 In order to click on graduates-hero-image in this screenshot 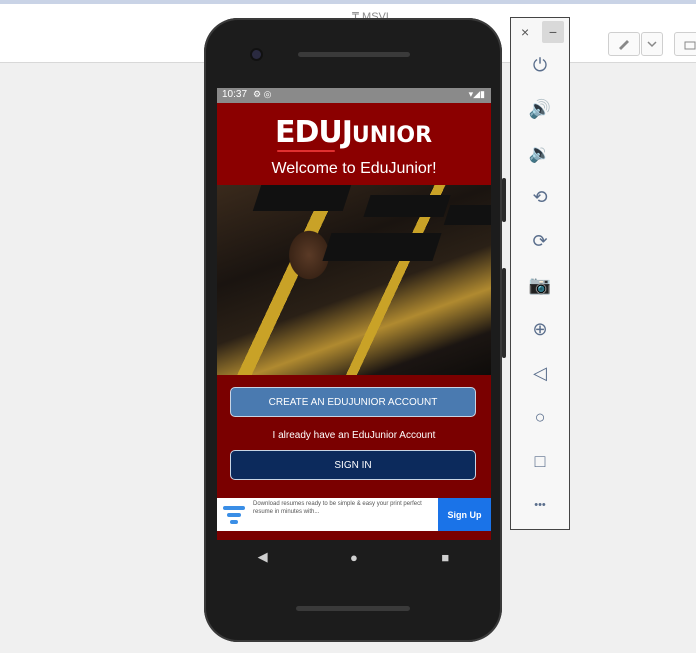, I will do `click(354, 280)`.